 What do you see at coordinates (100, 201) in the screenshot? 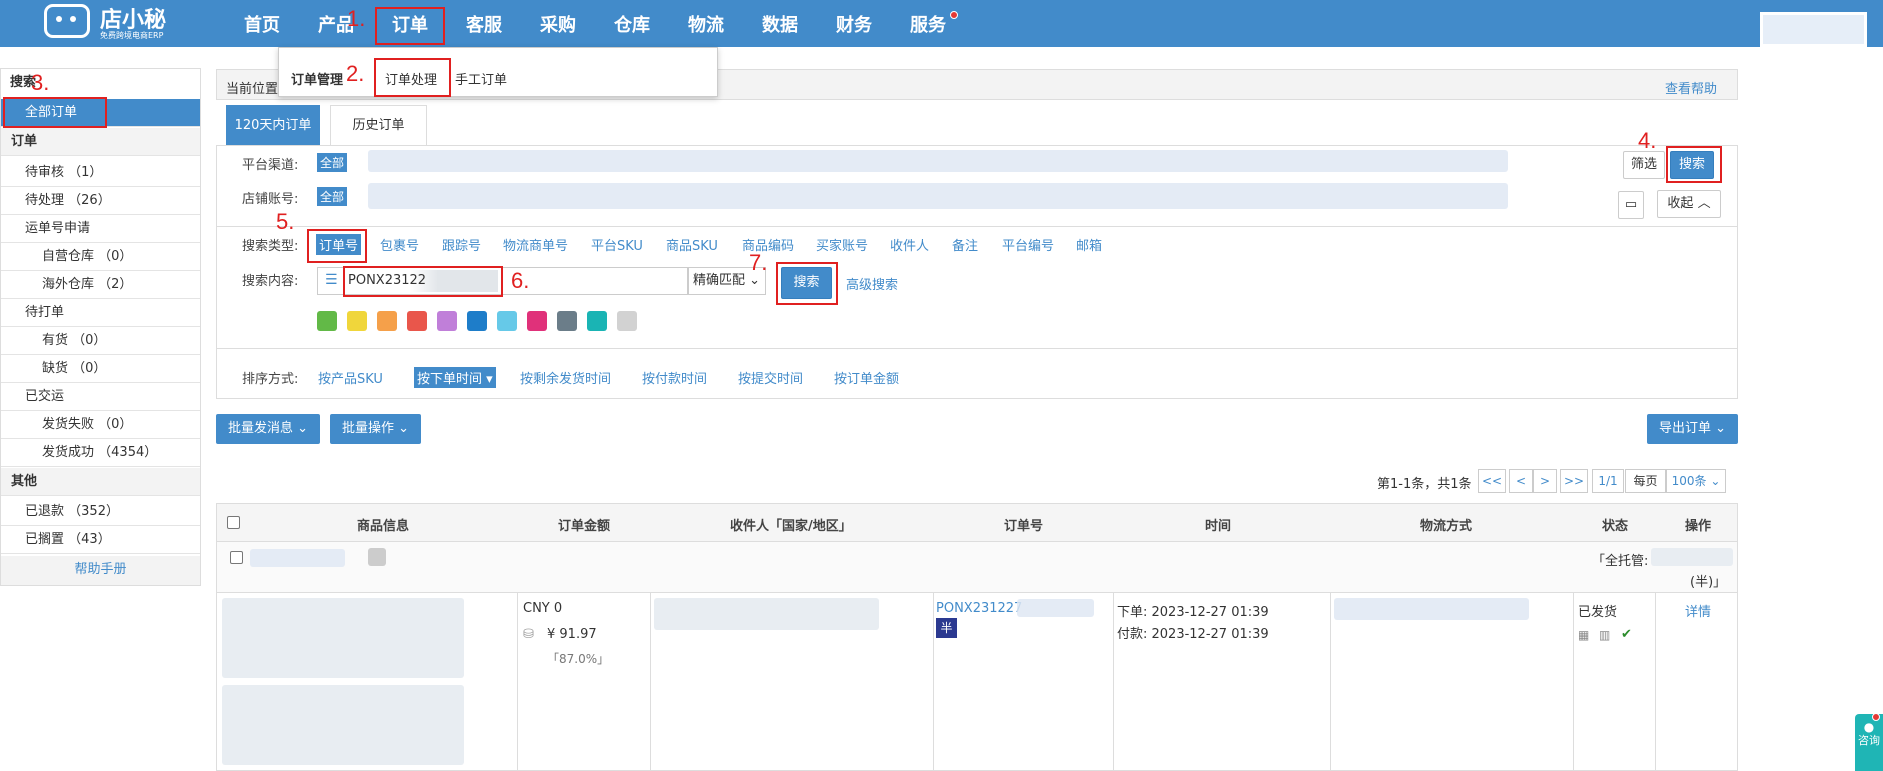
I see `sidebar-item-pending-process: 待处理 （26）` at bounding box center [100, 201].